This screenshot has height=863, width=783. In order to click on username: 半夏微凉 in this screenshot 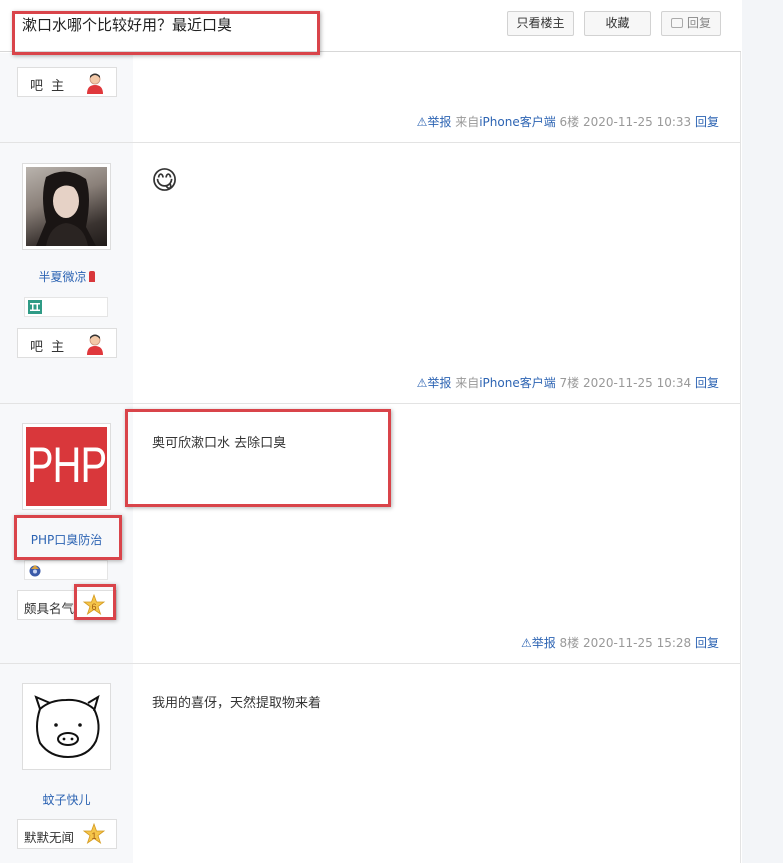, I will do `click(66, 276)`.